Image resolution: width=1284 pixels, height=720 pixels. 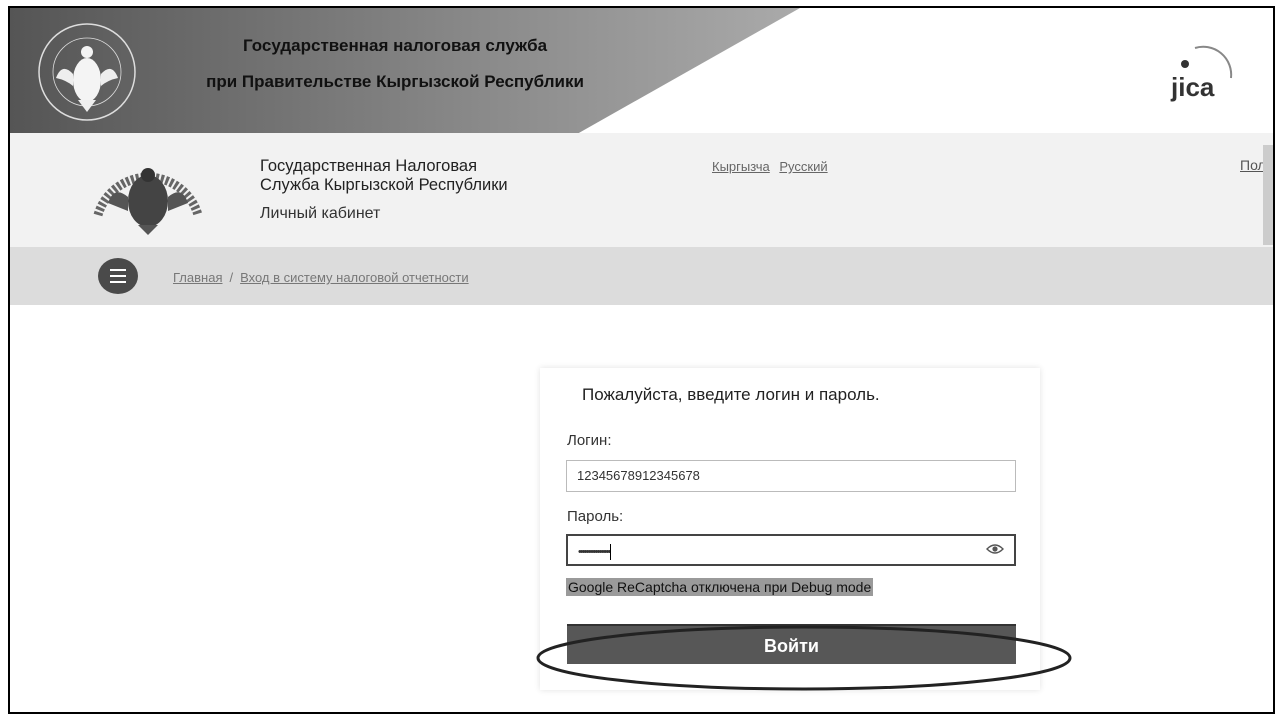 I want to click on login-title: Пожалуйста, введите логин и пароль., so click(x=731, y=394).